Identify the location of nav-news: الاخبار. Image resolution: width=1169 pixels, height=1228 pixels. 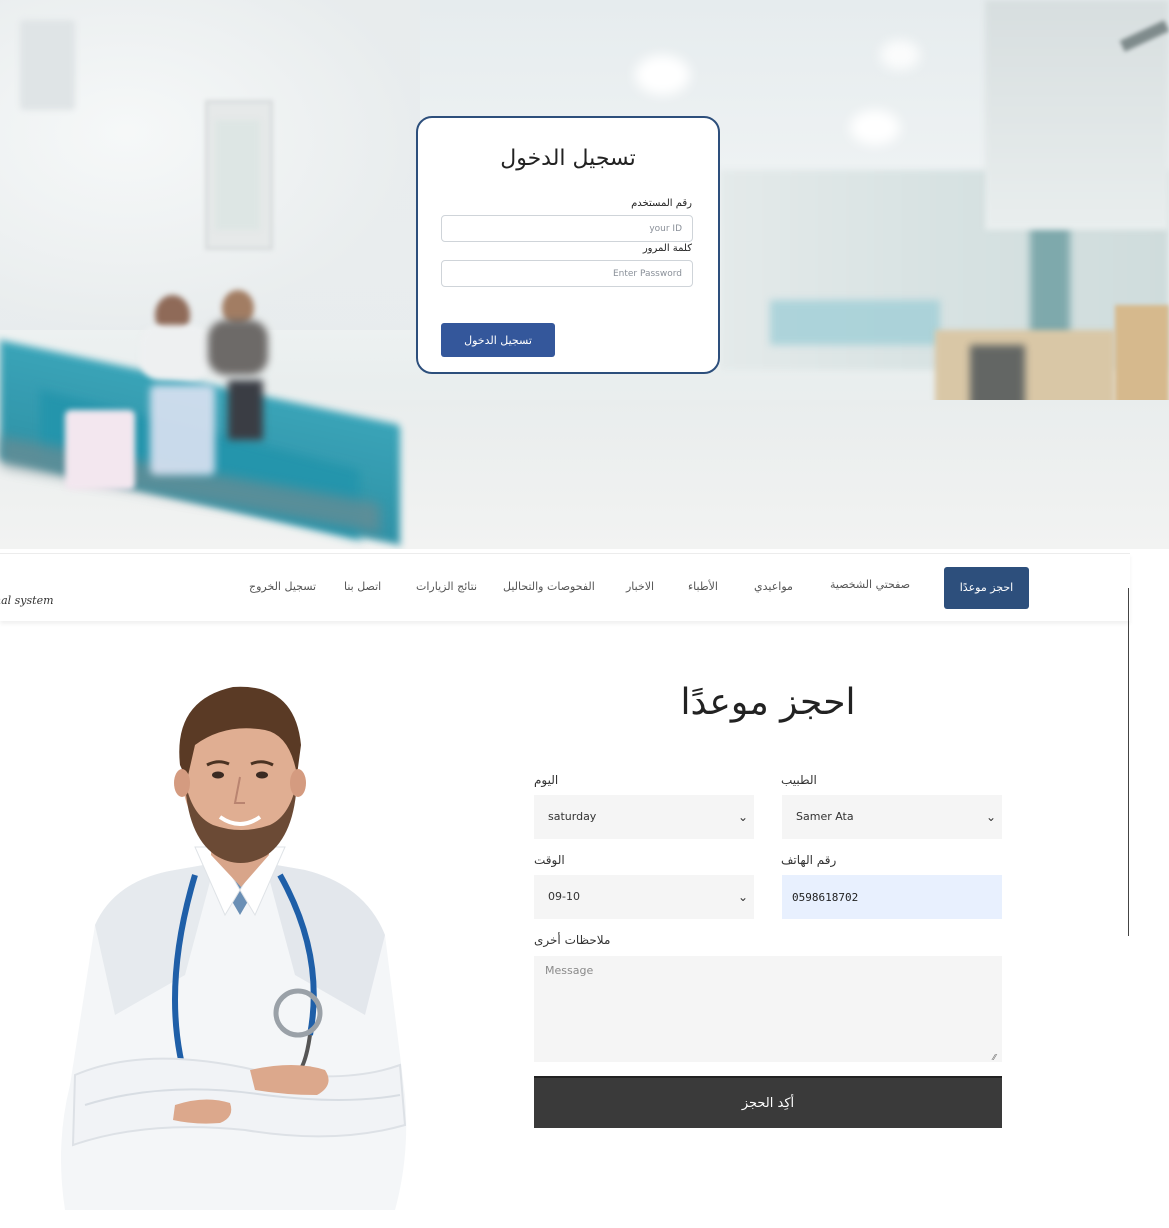
(640, 586).